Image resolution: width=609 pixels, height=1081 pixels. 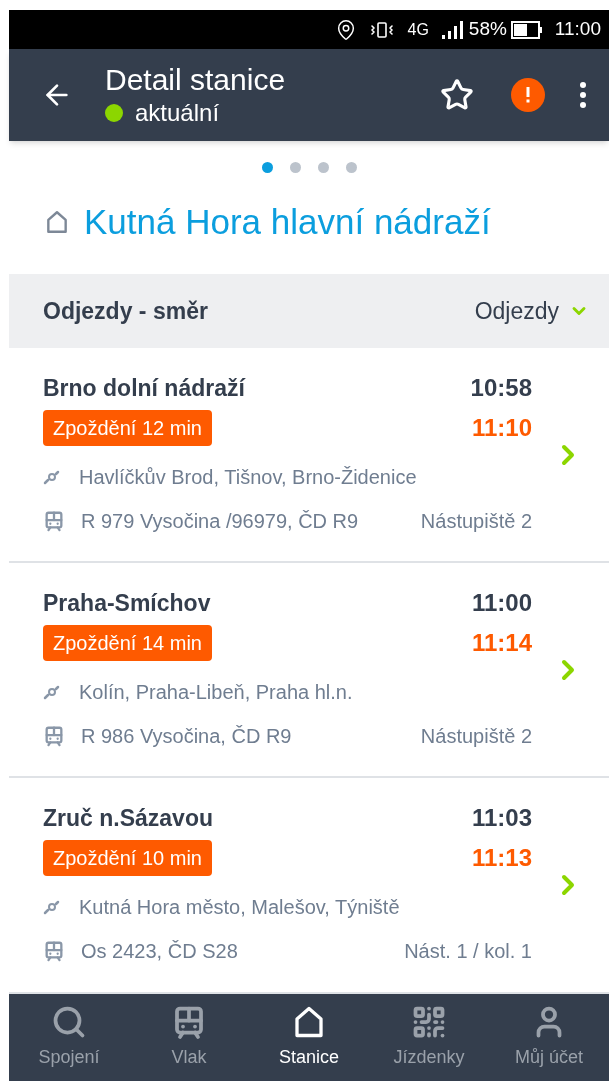 What do you see at coordinates (160, 951) in the screenshot?
I see `train-name: Os 2423, ČD S28` at bounding box center [160, 951].